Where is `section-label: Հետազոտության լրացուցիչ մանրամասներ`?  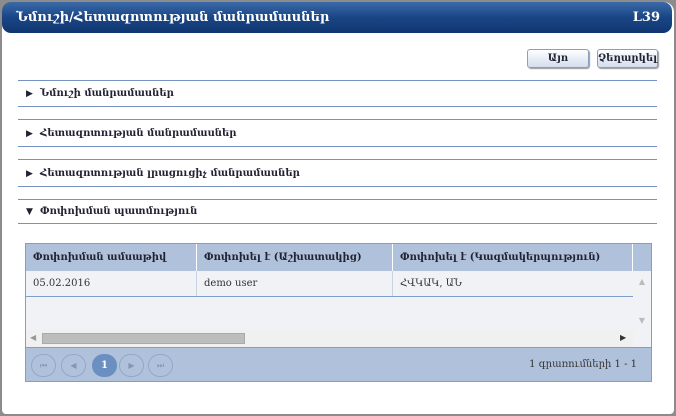
section-label: Հետազոտության լրացուցիչ մանրամասներ is located at coordinates (170, 173).